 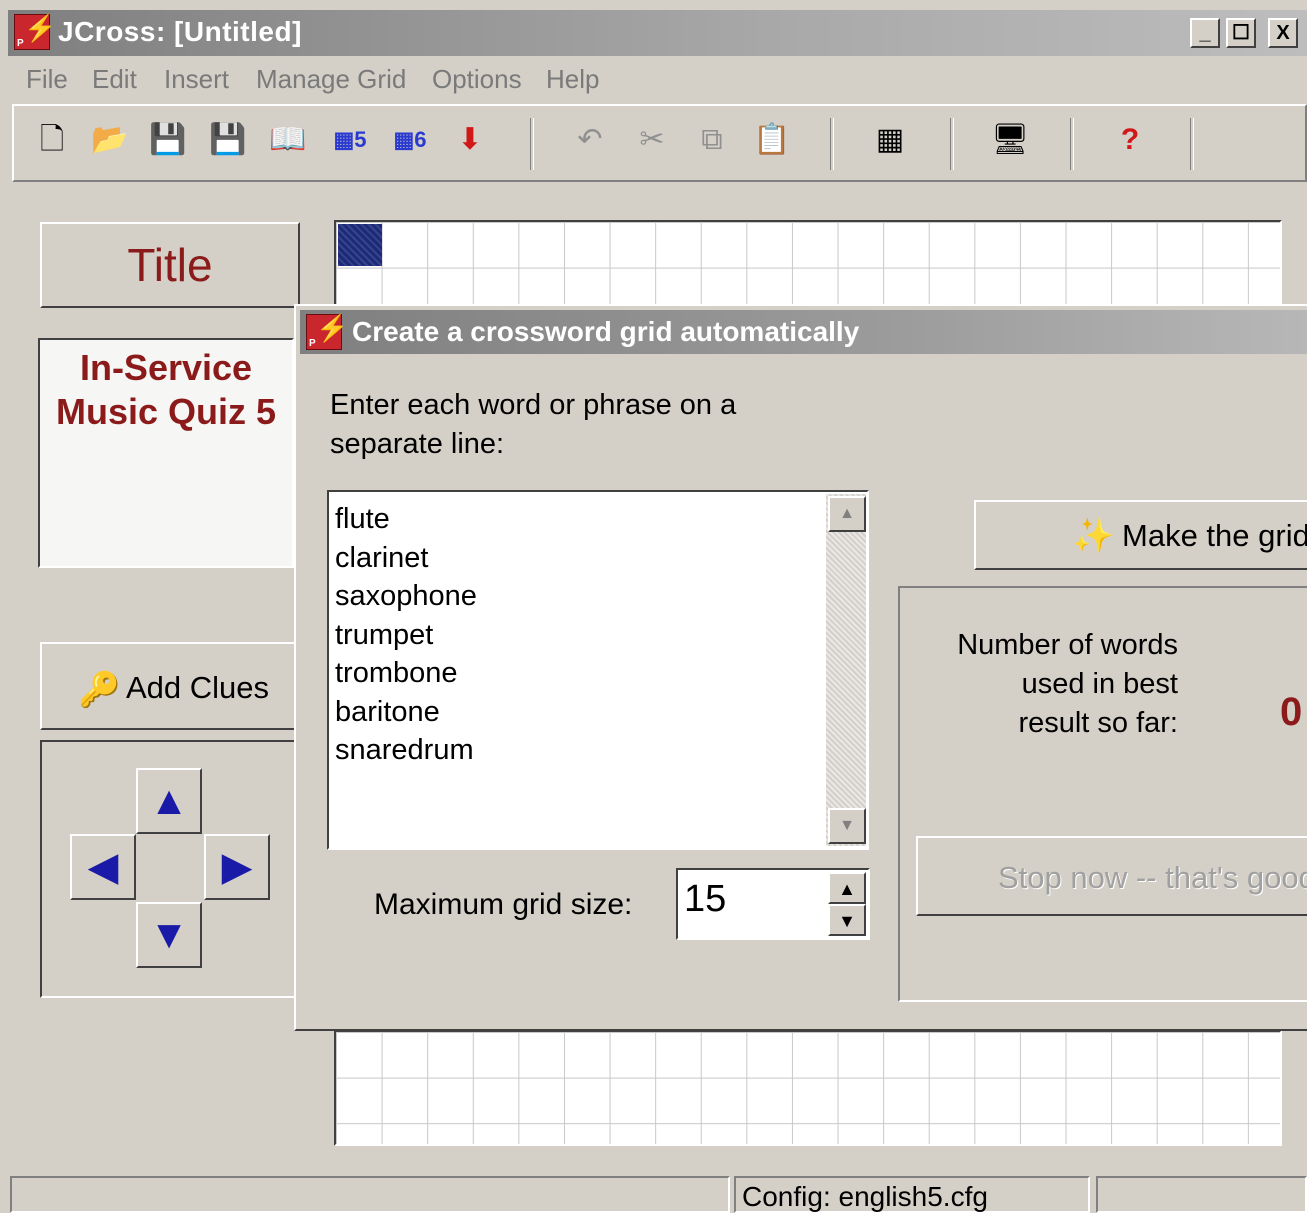 I want to click on close-button: X, so click(x=1283, y=33).